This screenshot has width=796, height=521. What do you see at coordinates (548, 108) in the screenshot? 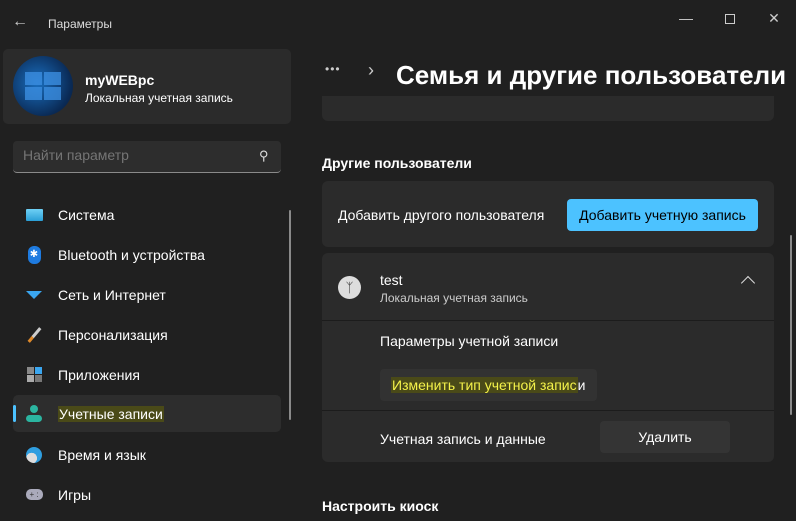
I see `previous-card` at bounding box center [548, 108].